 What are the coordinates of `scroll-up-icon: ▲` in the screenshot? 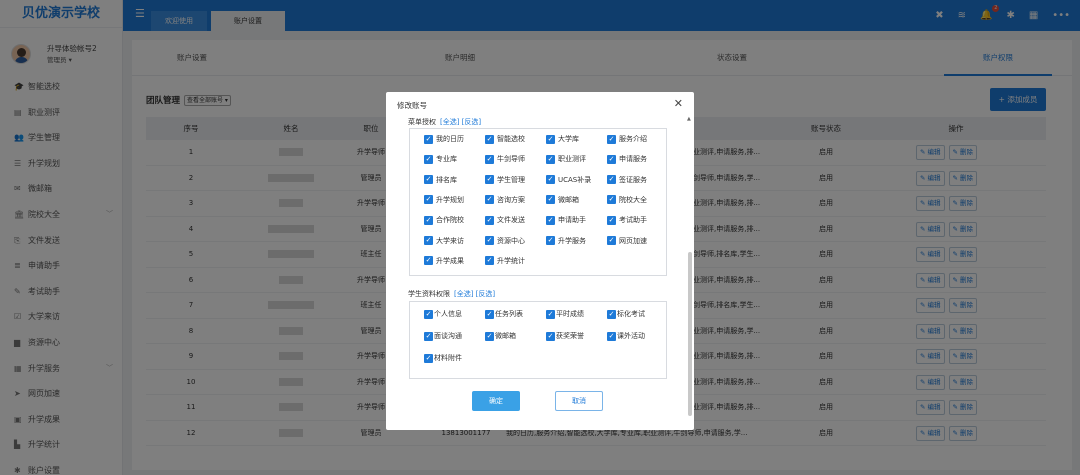 It's located at (689, 119).